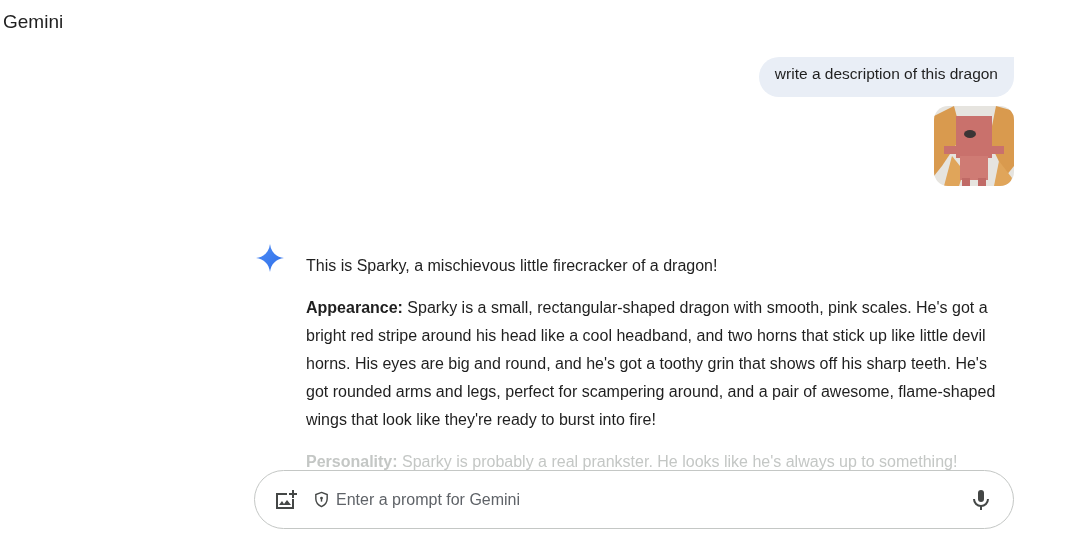 The height and width of the screenshot is (540, 1066). Describe the element at coordinates (270, 258) in the screenshot. I see `sparkle-icon` at that location.